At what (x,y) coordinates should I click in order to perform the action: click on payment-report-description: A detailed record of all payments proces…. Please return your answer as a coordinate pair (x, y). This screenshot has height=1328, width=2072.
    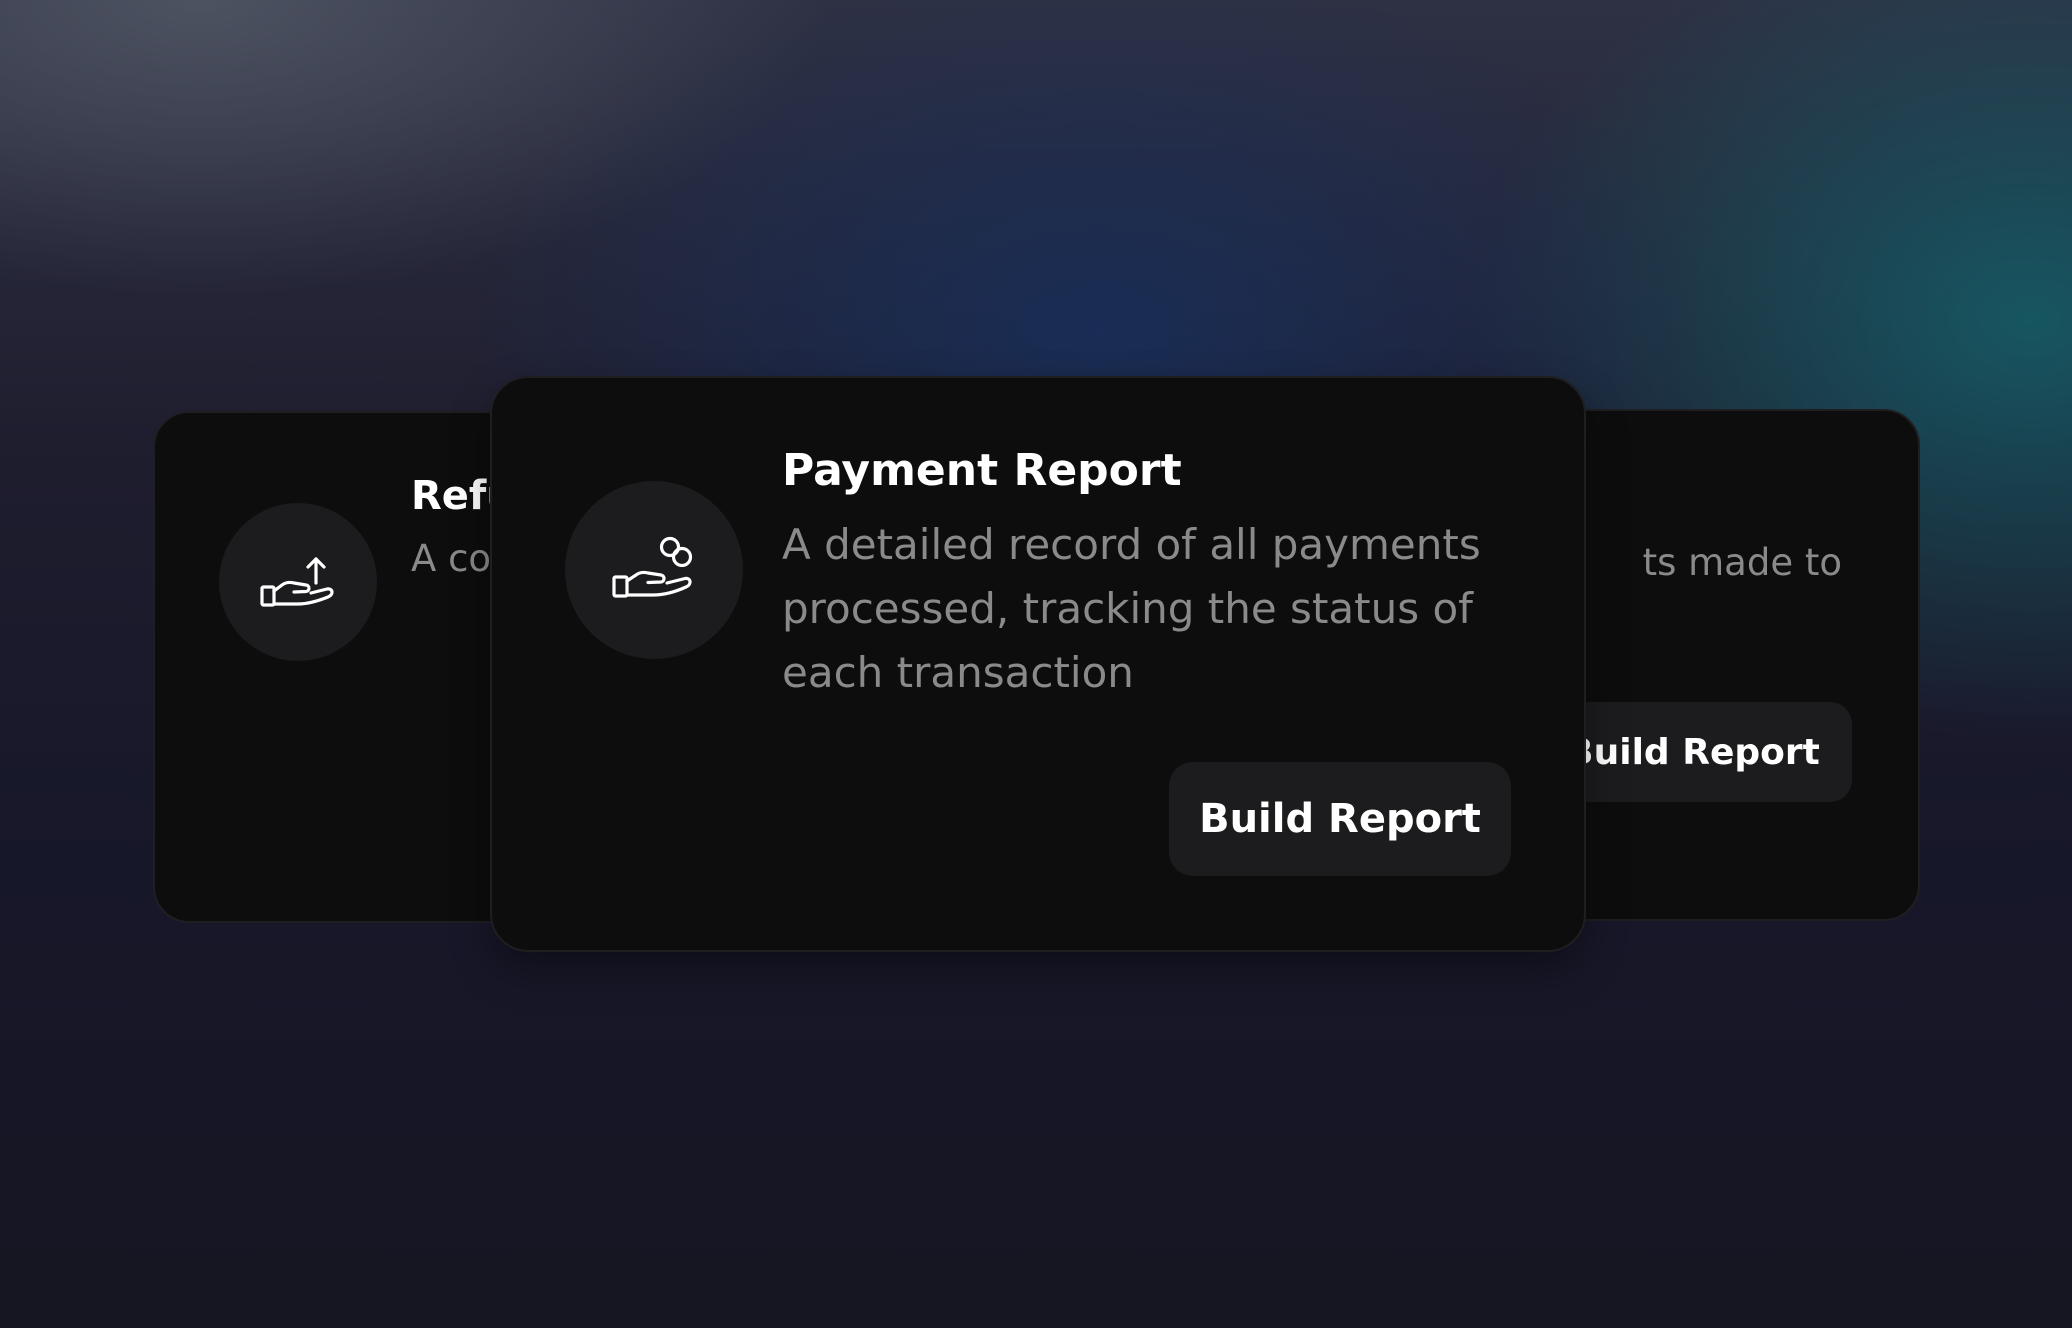
    Looking at the image, I should click on (1131, 608).